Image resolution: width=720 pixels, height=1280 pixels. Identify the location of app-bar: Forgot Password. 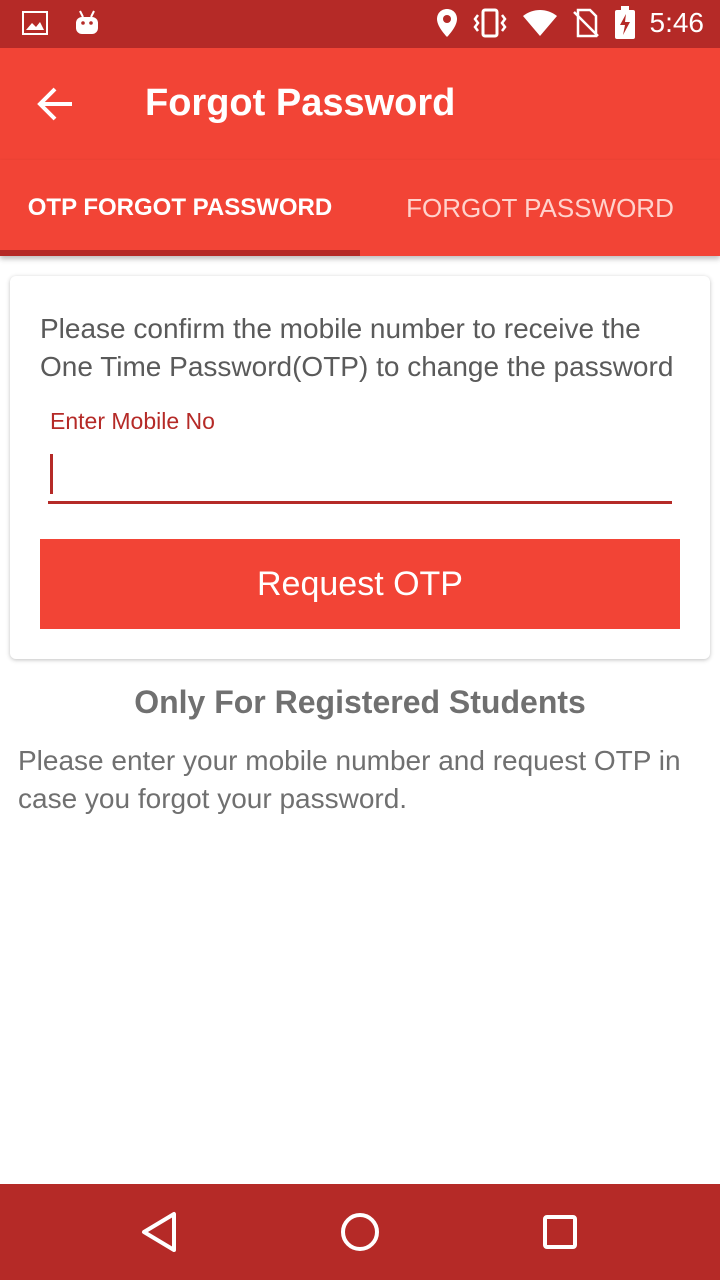
(360, 104).